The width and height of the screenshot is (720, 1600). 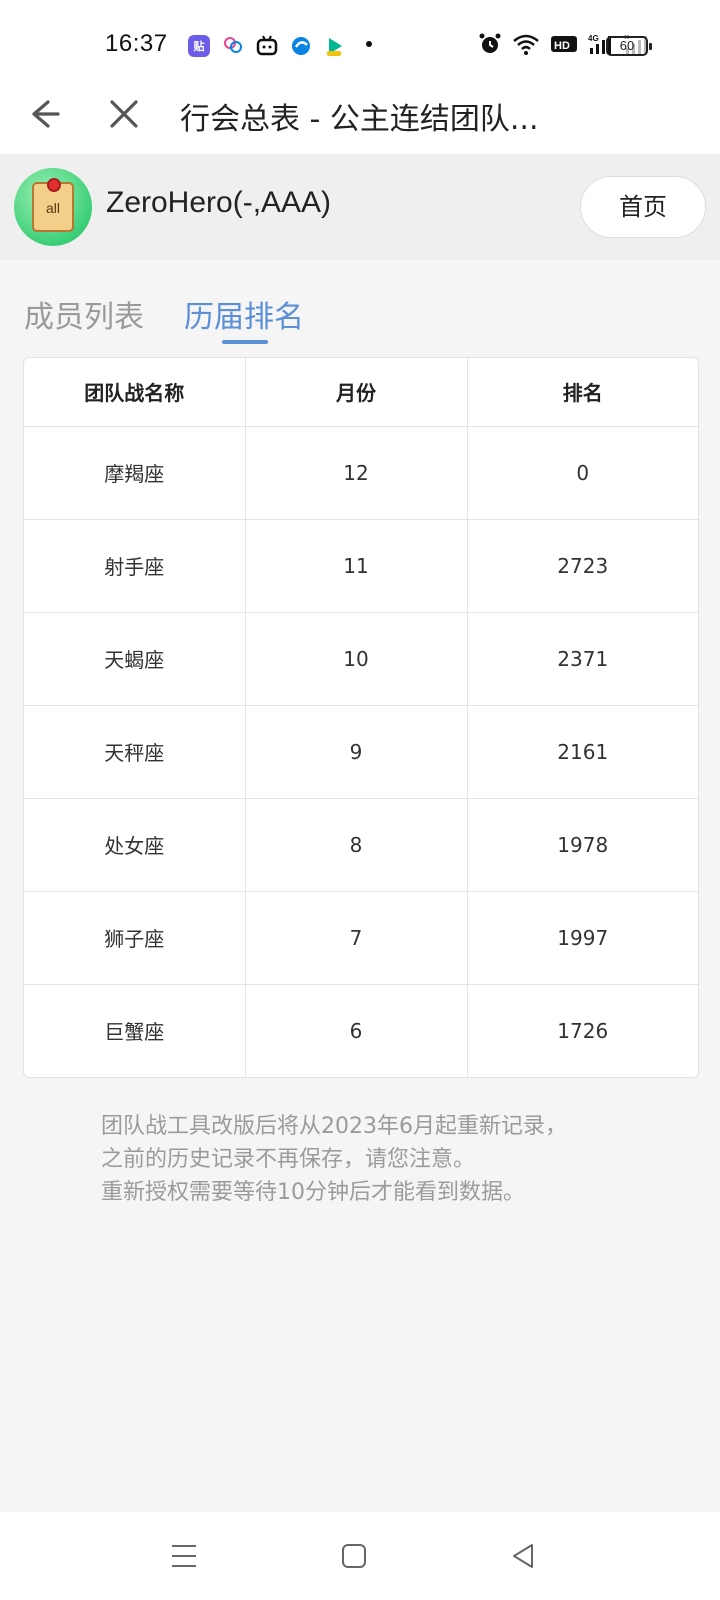 I want to click on table-row: 处女座 8 1978, so click(x=361, y=845).